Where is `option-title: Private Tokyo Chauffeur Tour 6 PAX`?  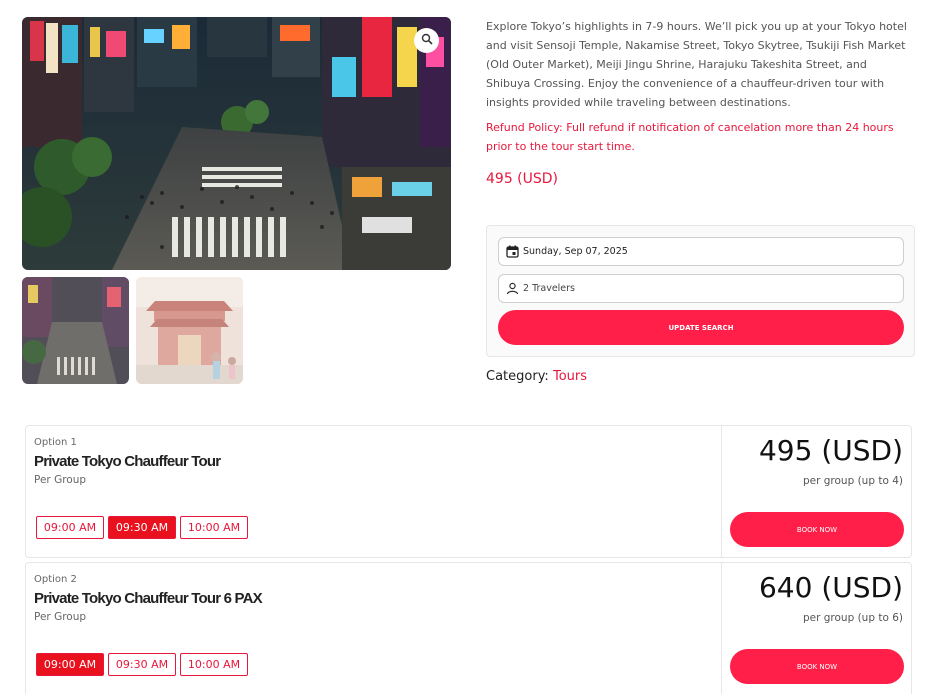 option-title: Private Tokyo Chauffeur Tour 6 PAX is located at coordinates (148, 598).